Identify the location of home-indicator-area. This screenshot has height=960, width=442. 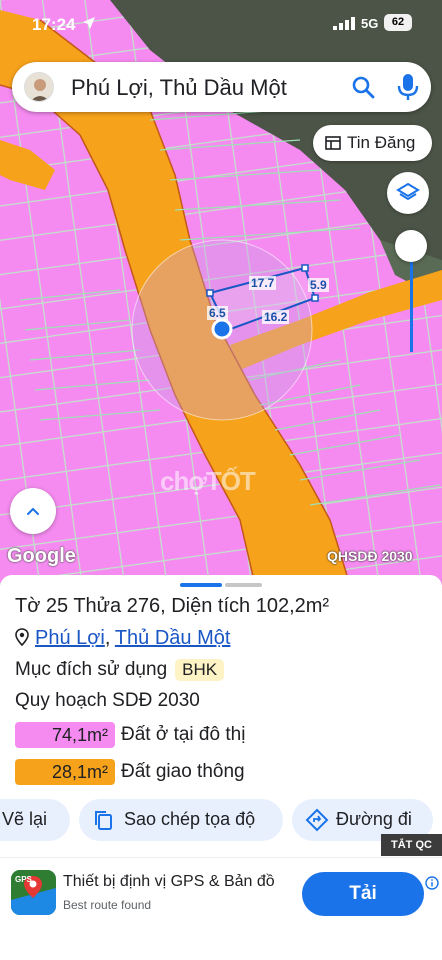
(221, 943).